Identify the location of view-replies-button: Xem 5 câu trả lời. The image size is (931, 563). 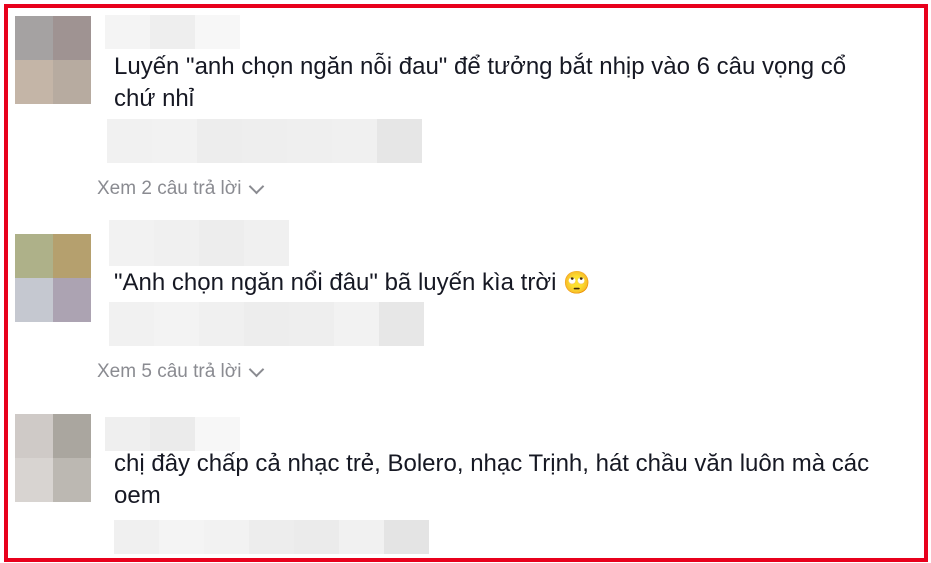
(181, 372).